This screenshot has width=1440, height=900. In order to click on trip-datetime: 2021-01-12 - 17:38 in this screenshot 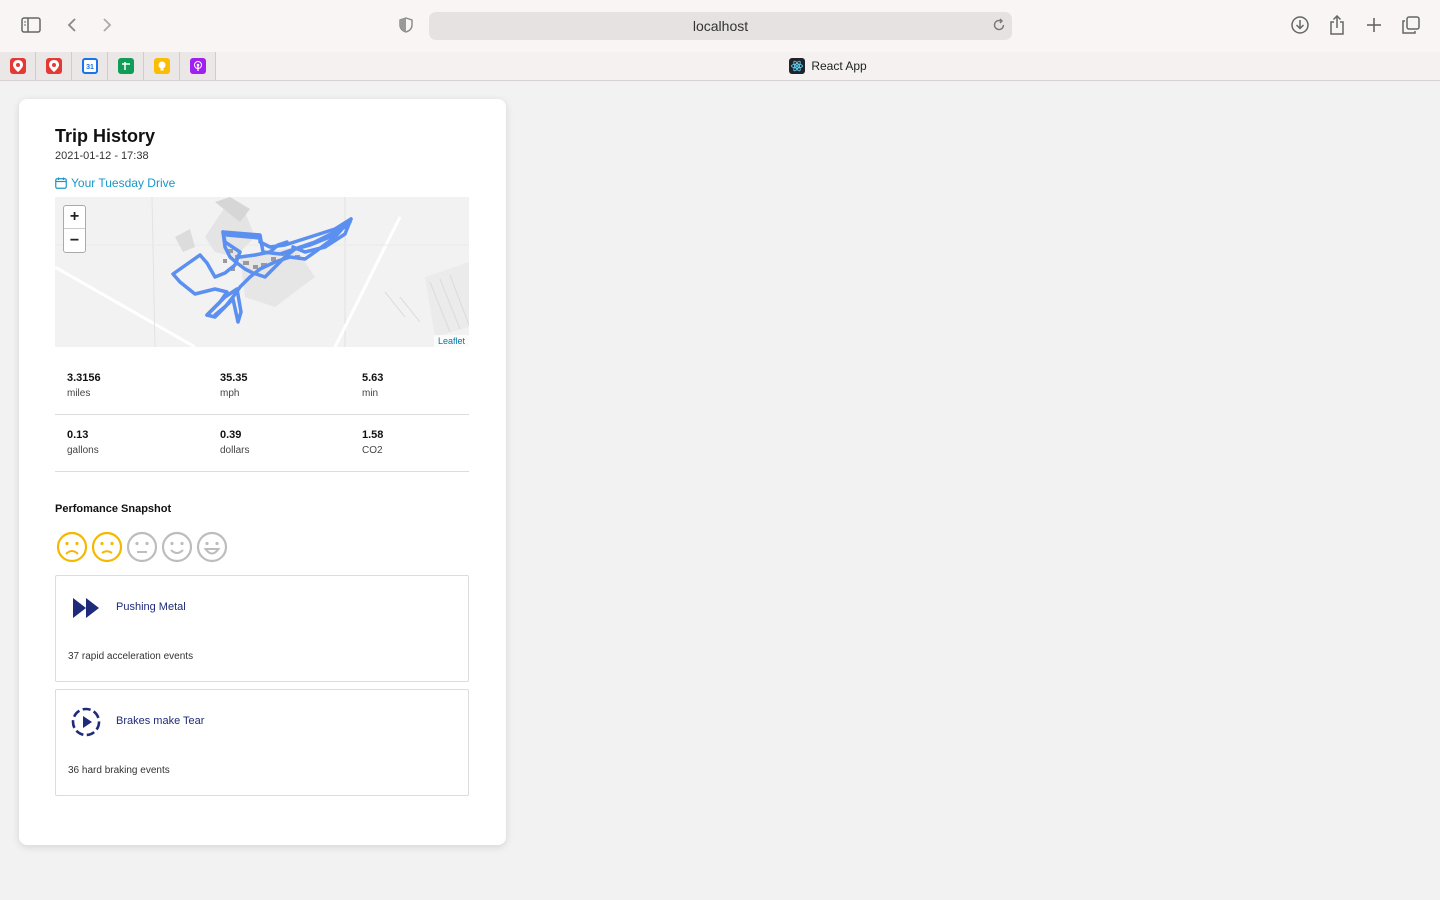, I will do `click(102, 156)`.